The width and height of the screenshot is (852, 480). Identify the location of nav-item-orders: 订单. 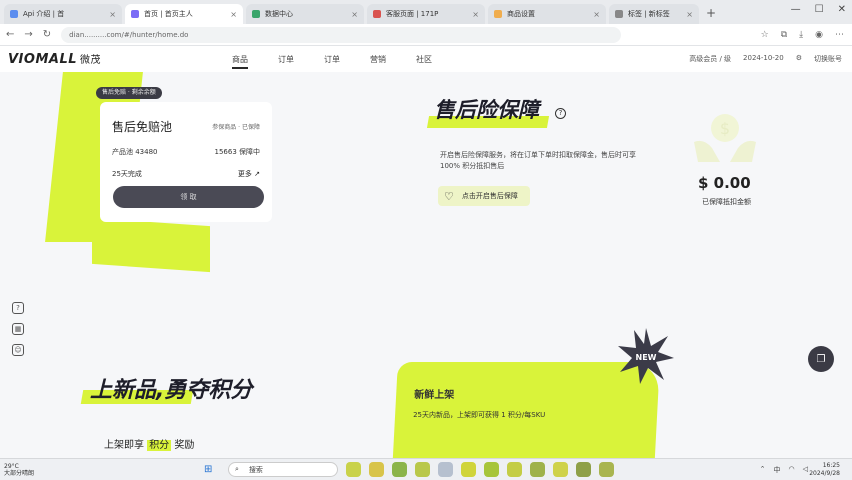
(332, 61).